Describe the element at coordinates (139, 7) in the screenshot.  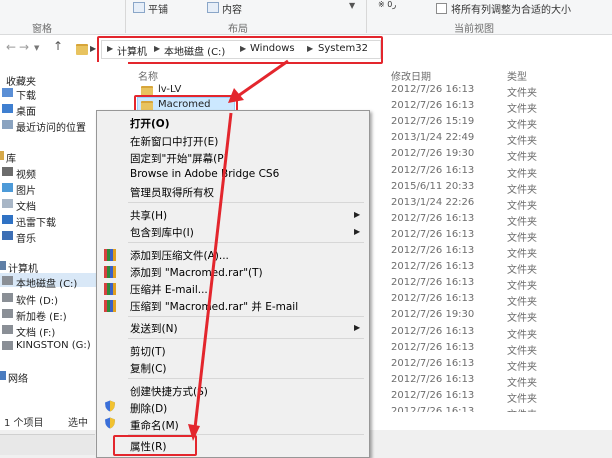
I see `tile-view-icon` at that location.